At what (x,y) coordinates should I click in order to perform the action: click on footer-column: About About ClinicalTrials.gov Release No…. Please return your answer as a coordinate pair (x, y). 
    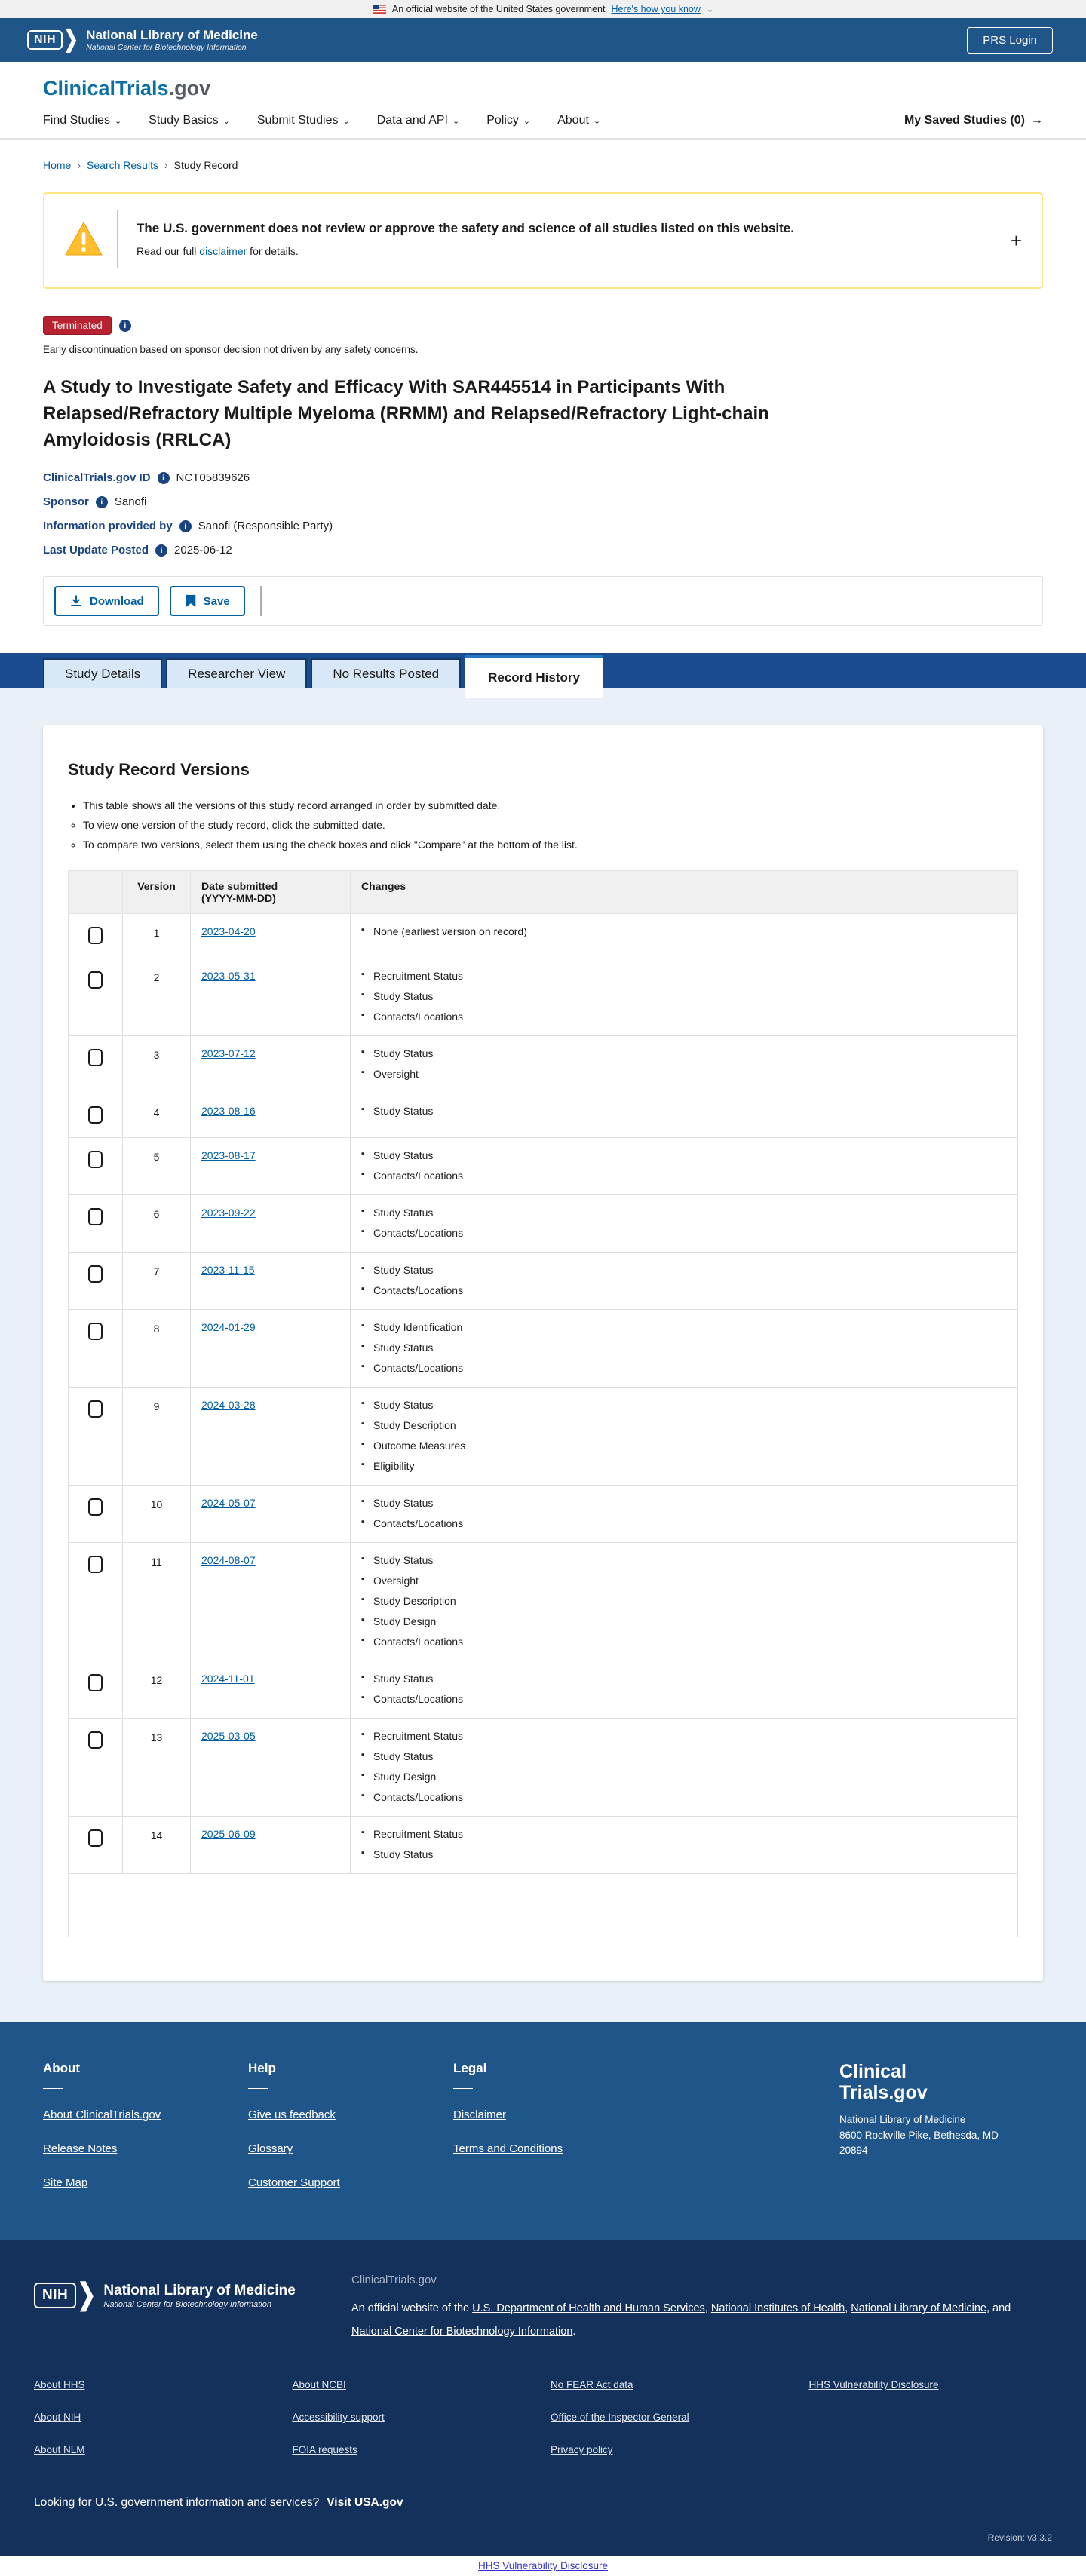
    Looking at the image, I should click on (145, 2135).